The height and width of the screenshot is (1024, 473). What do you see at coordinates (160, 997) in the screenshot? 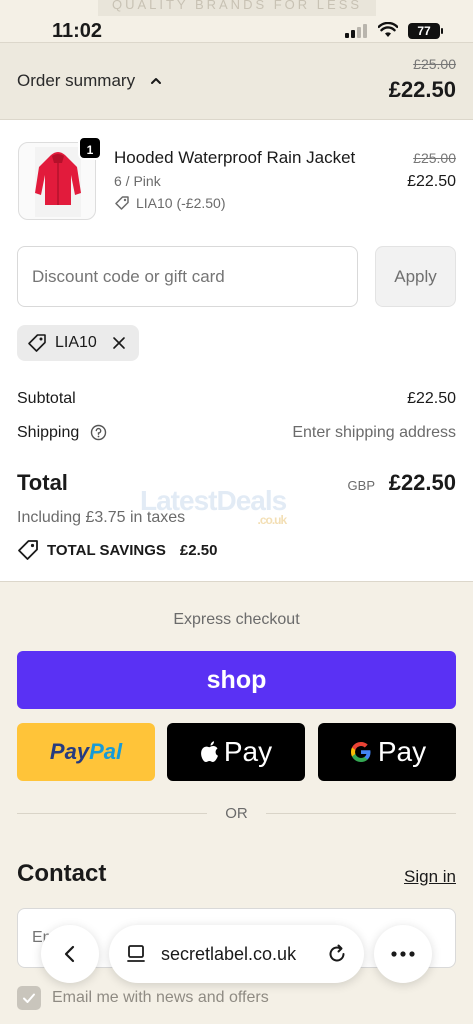
I see `newsletter-label: Email me with news and offers` at bounding box center [160, 997].